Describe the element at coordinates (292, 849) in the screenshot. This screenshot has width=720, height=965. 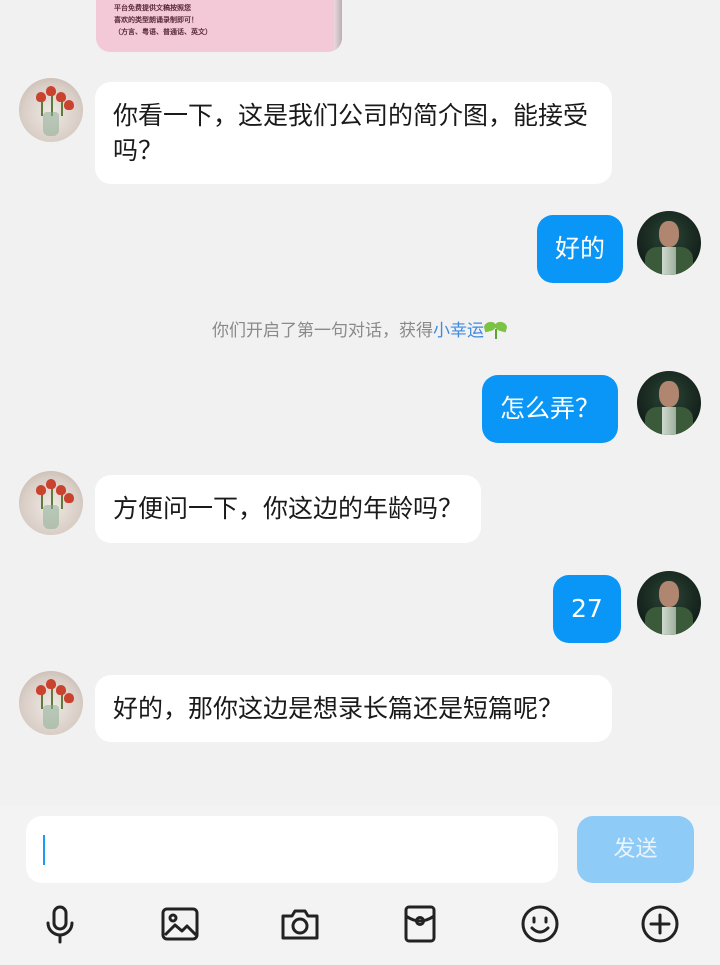
I see `message-input` at that location.